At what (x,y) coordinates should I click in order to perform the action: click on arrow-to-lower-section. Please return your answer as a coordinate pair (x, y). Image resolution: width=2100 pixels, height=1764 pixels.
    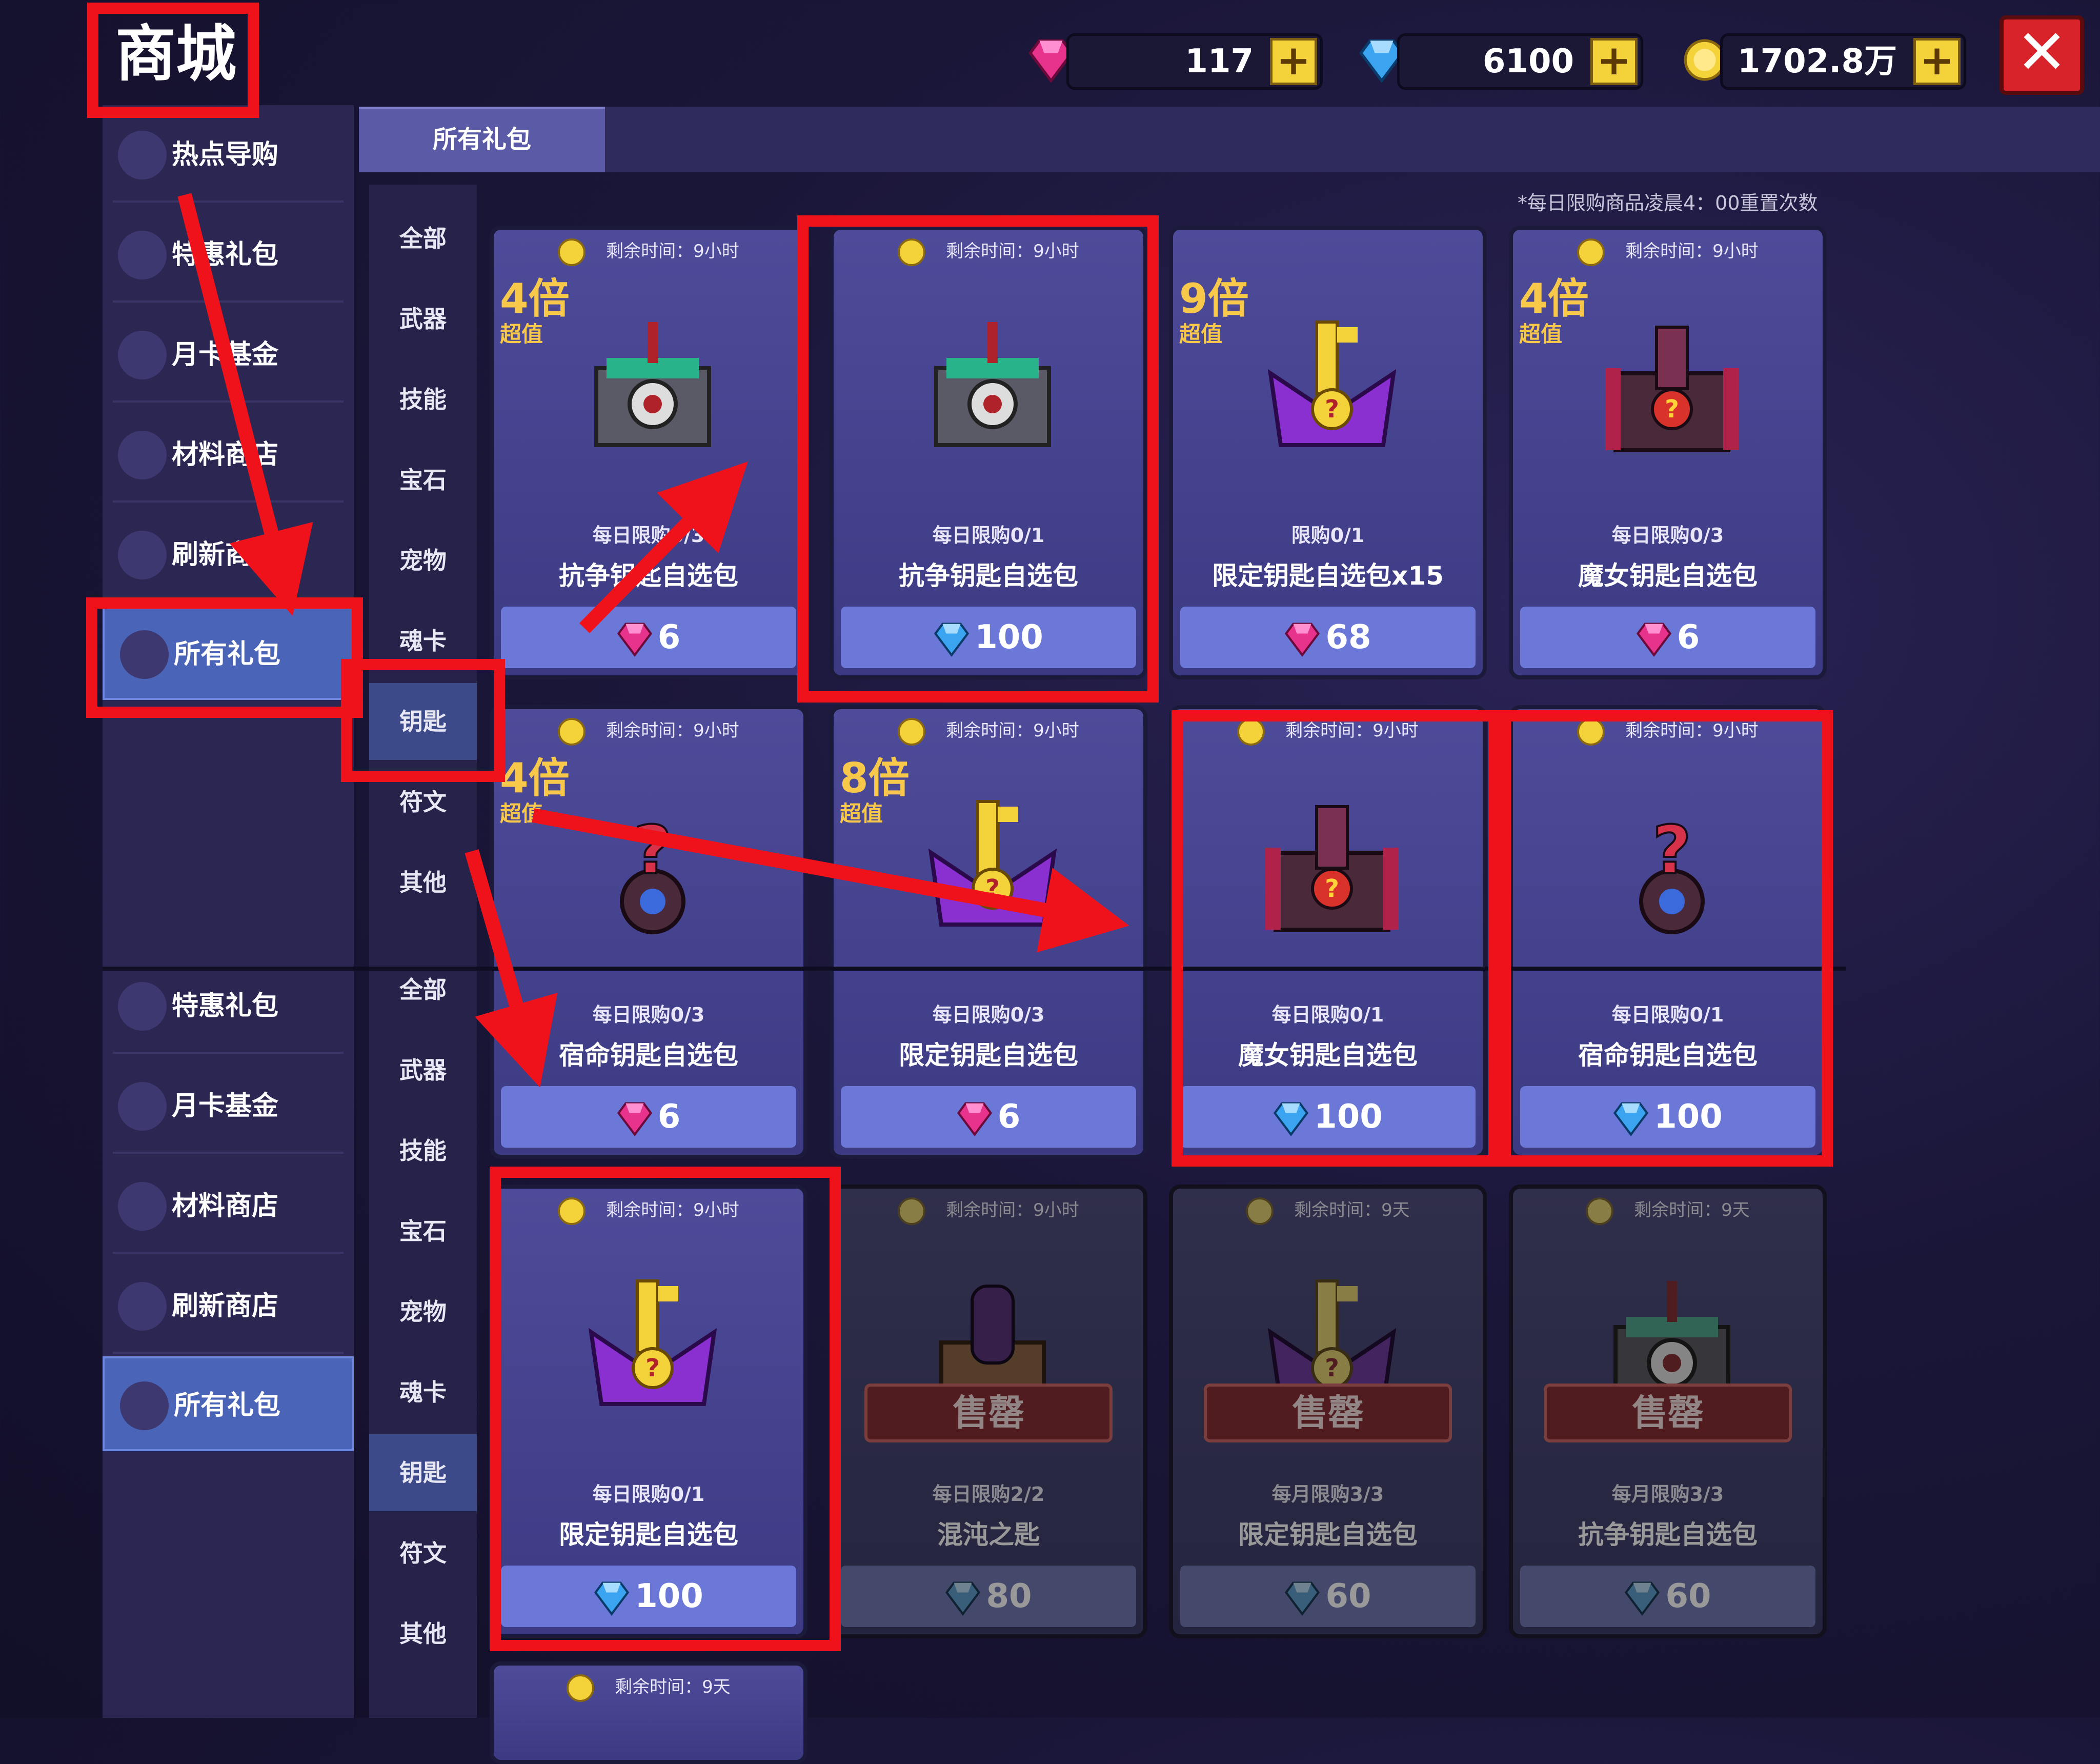
    Looking at the image, I should click on (511, 969).